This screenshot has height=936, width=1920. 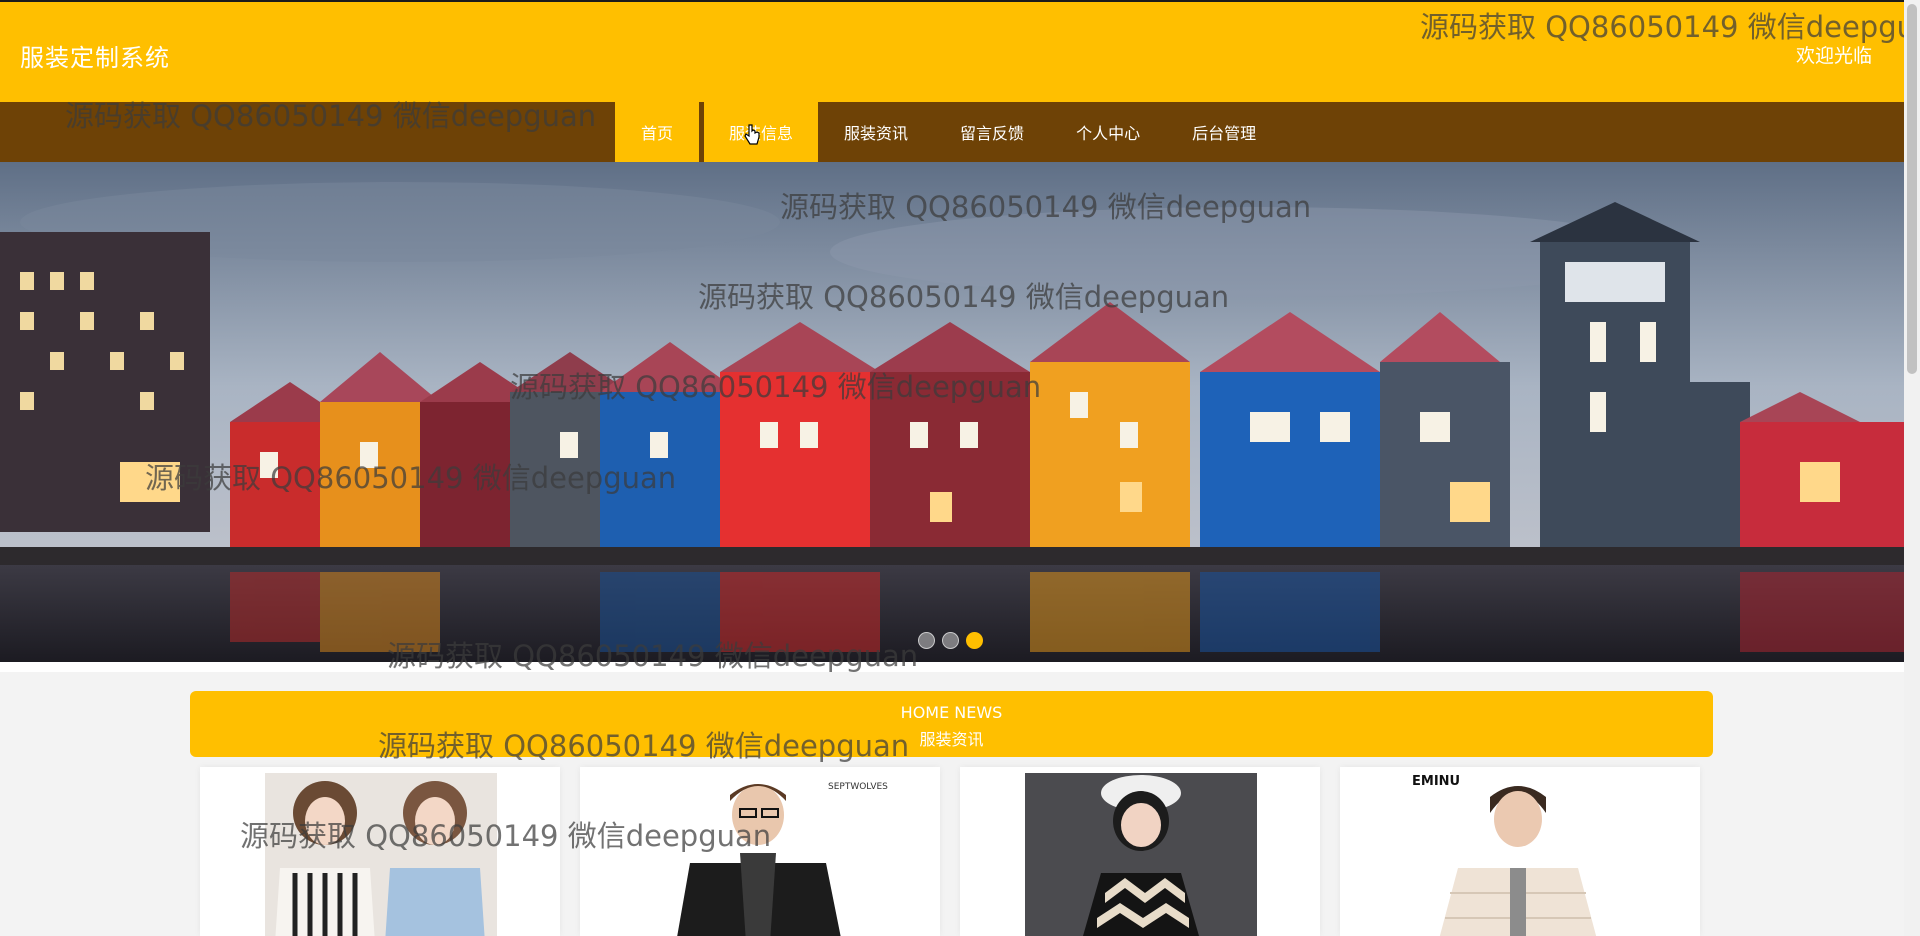 I want to click on news-section-header: HOME NEWS 服装资讯, so click(x=951, y=724).